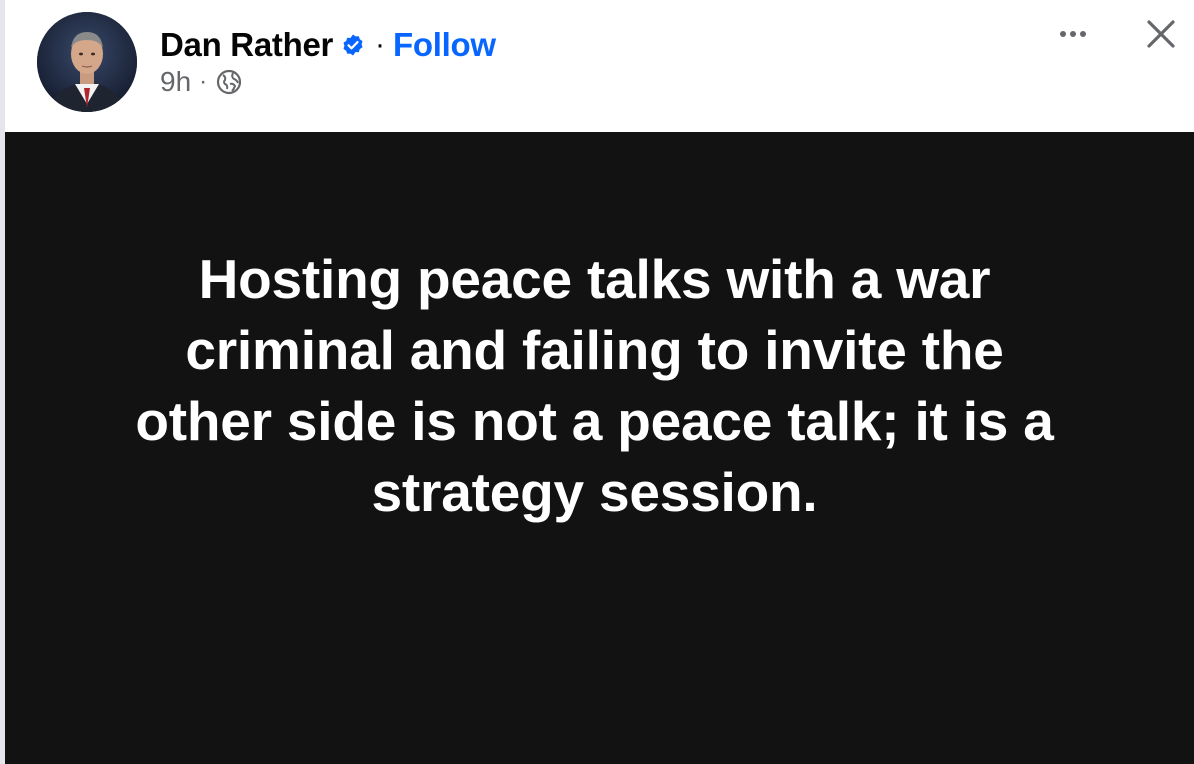  I want to click on more-horizontal-icon, so click(1073, 34).